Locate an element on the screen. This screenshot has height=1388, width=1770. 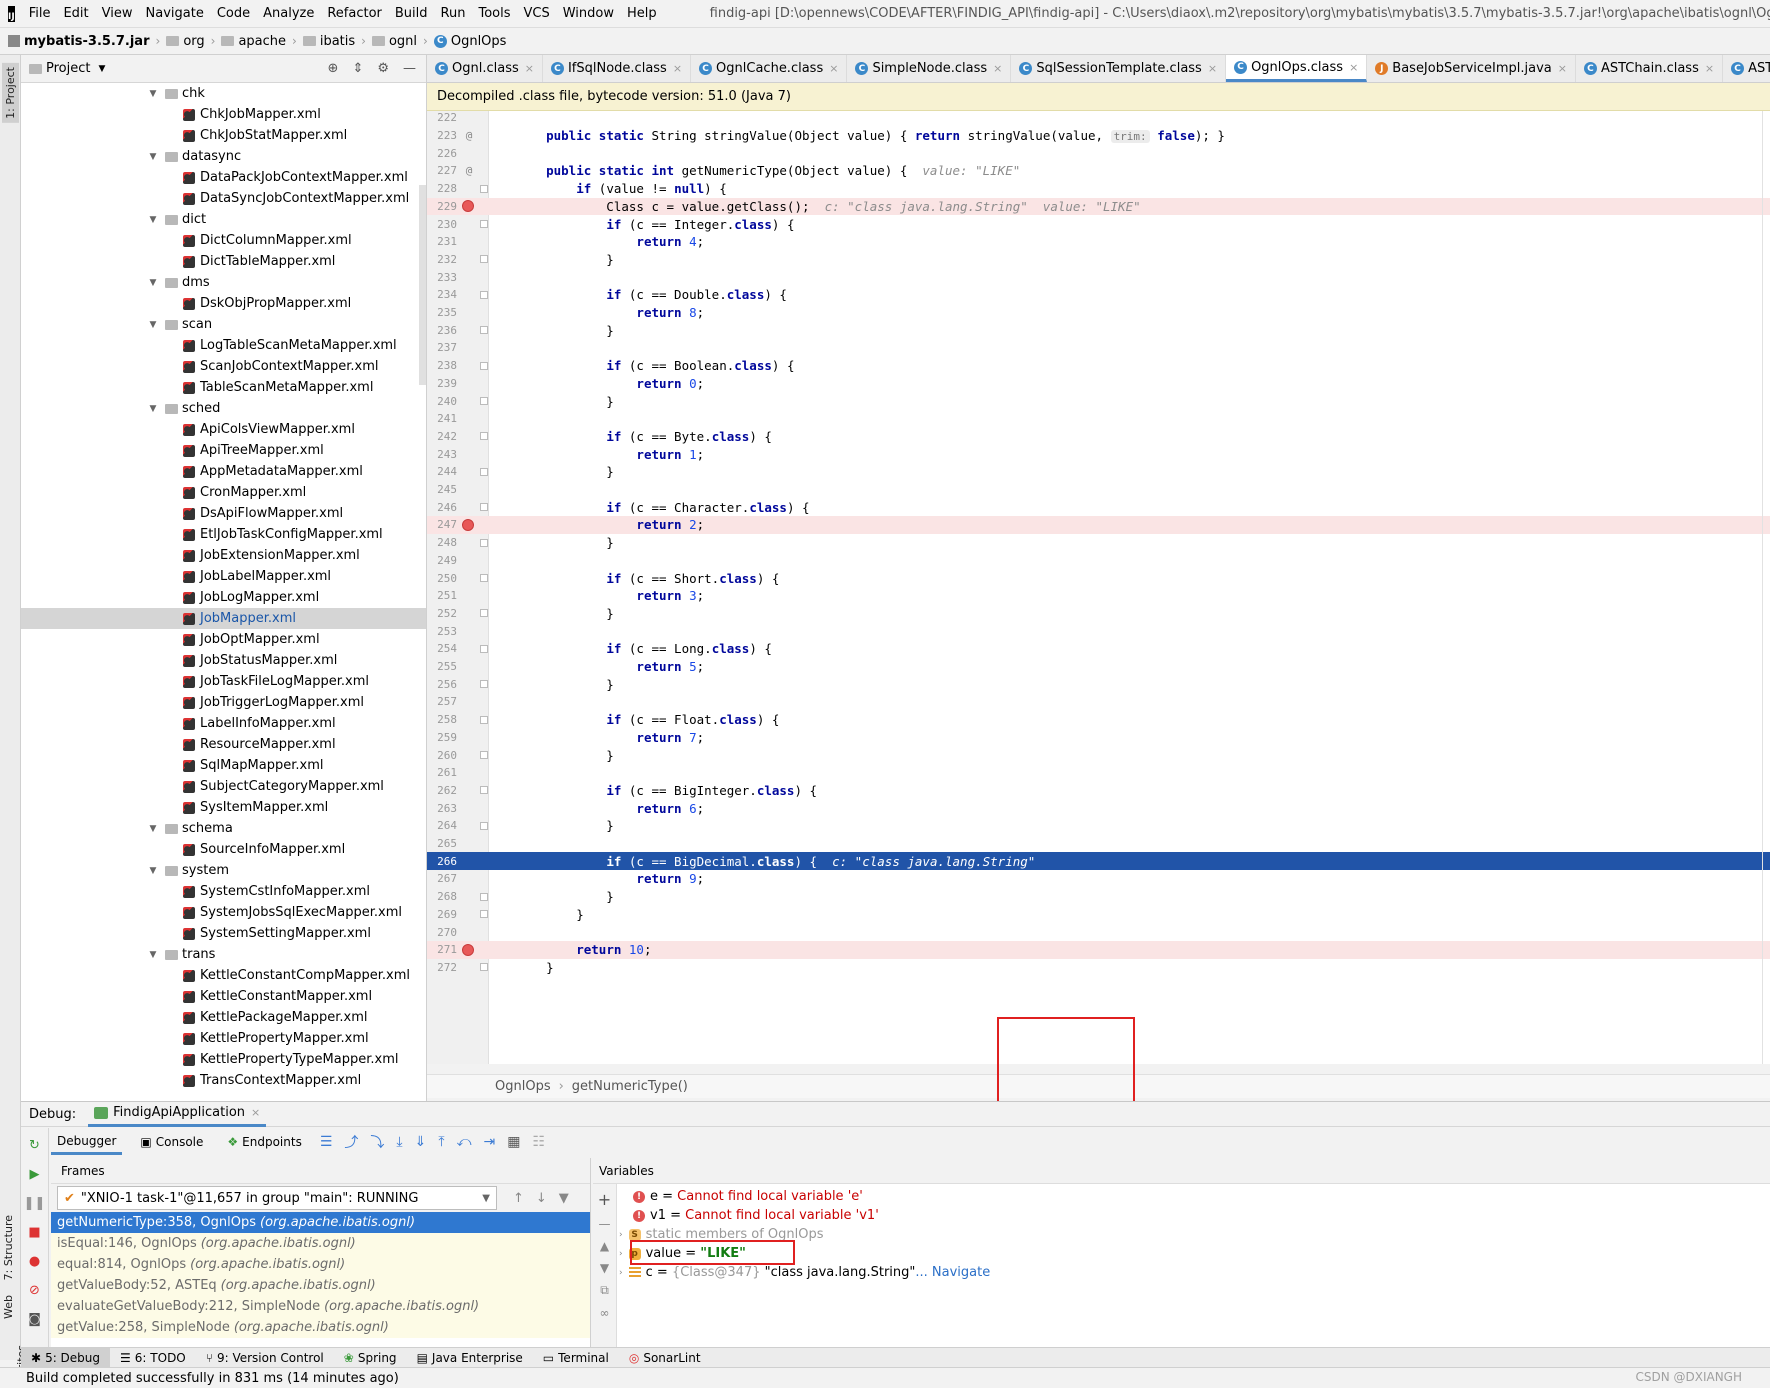
move-up-icon: ▲ is located at coordinates (604, 1246).